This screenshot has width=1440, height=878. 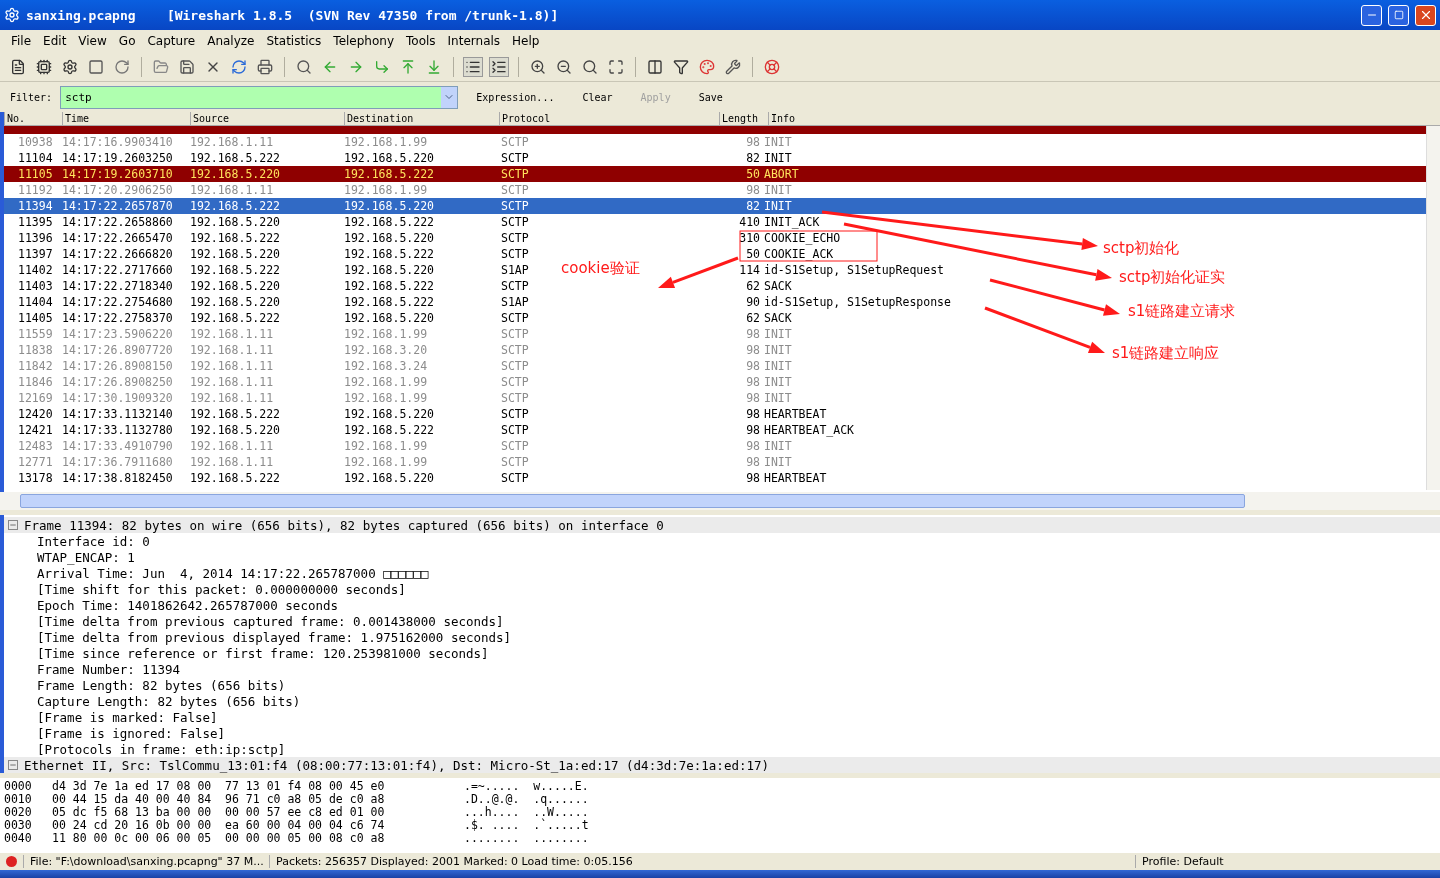 What do you see at coordinates (259, 97) in the screenshot?
I see `filter-field: sctp` at bounding box center [259, 97].